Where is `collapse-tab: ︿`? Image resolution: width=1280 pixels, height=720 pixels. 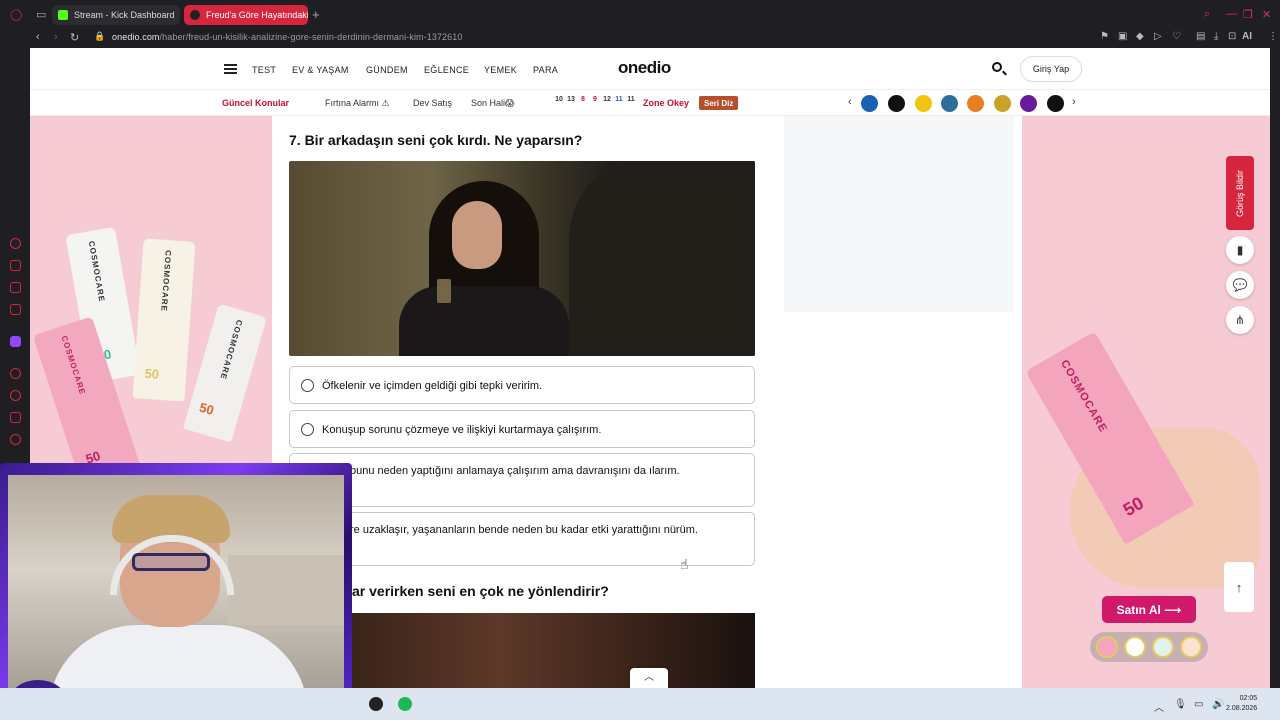
collapse-tab: ︿ is located at coordinates (649, 678).